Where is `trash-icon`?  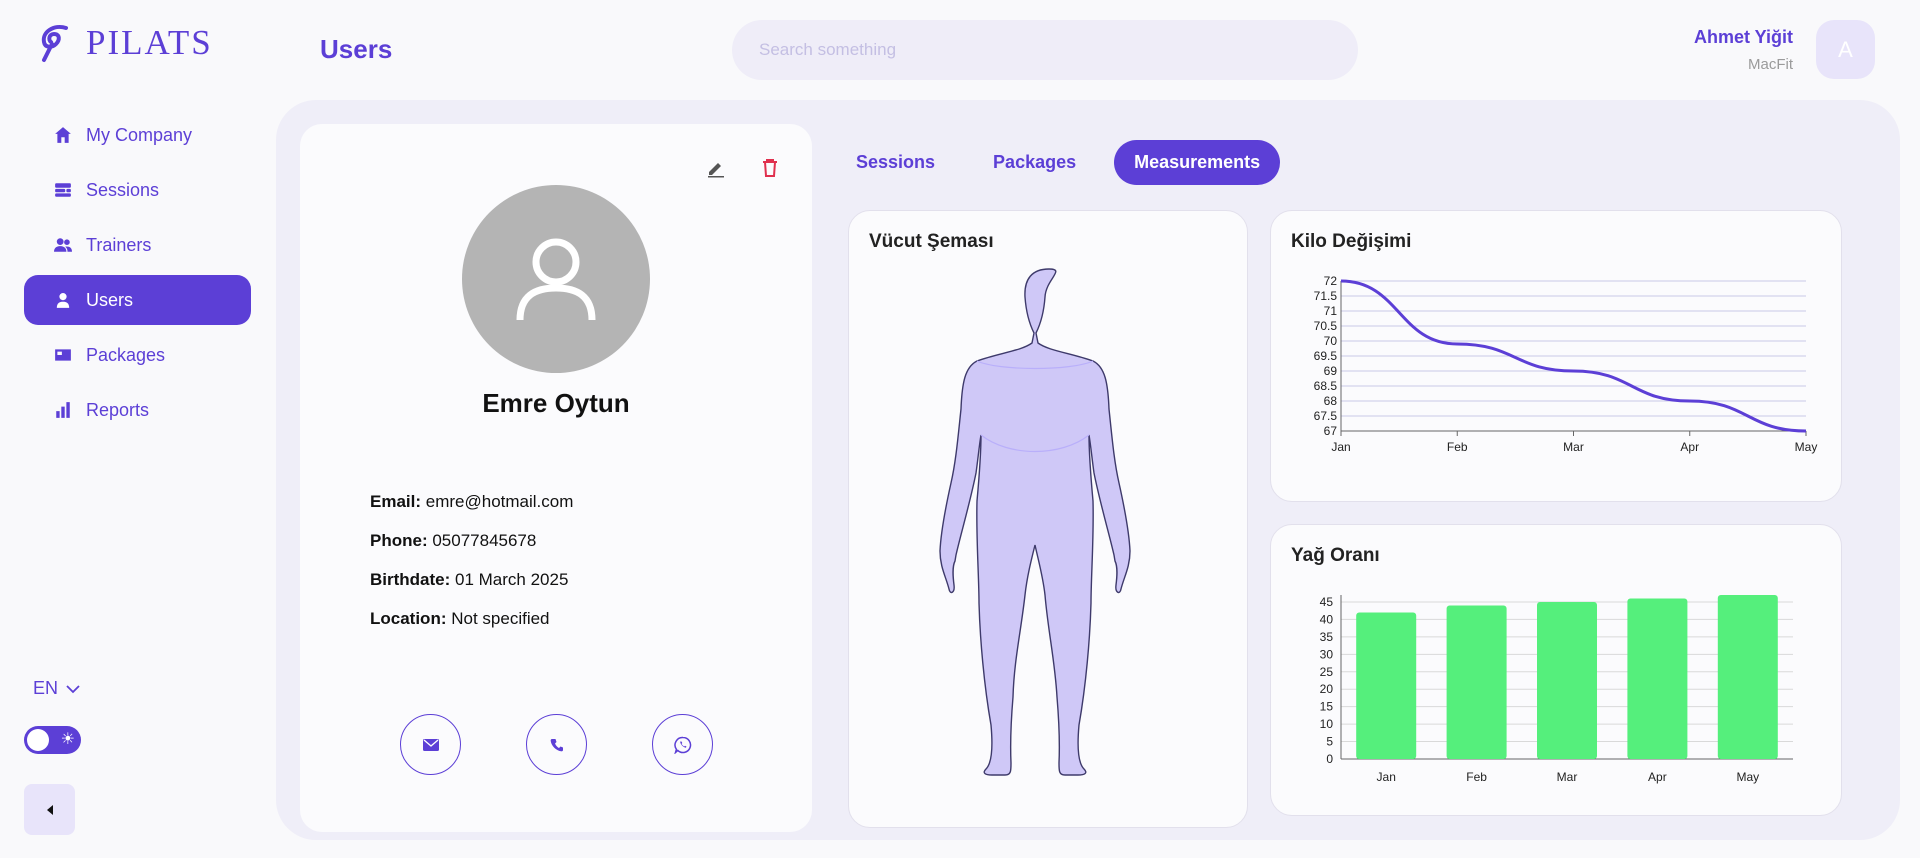
trash-icon is located at coordinates (770, 168).